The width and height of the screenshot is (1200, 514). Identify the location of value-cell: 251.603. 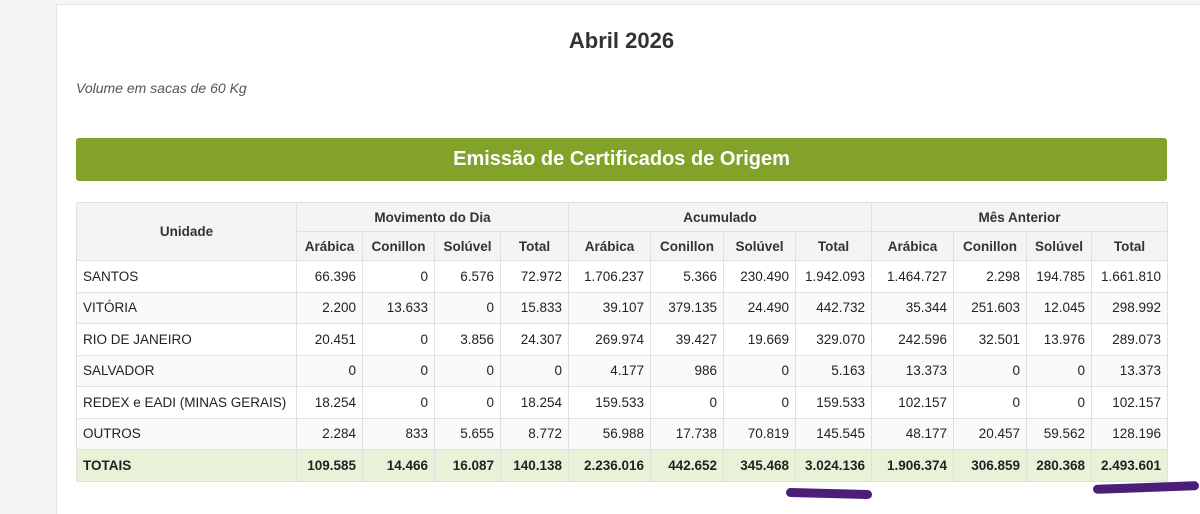
(990, 307).